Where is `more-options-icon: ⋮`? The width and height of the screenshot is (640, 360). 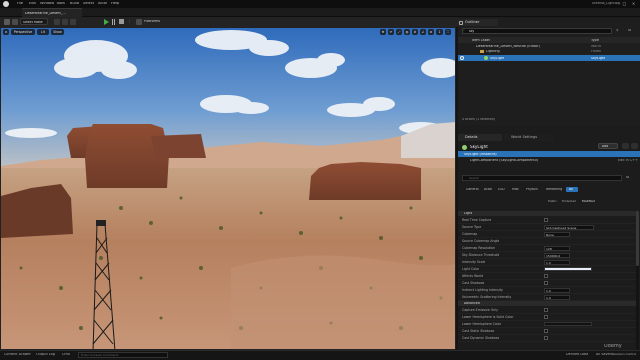 more-options-icon: ⋮ is located at coordinates (130, 22).